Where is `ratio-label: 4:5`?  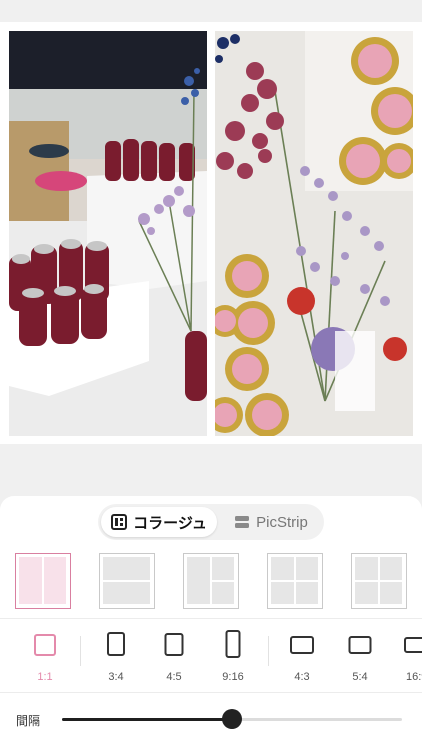 ratio-label: 4:5 is located at coordinates (174, 677).